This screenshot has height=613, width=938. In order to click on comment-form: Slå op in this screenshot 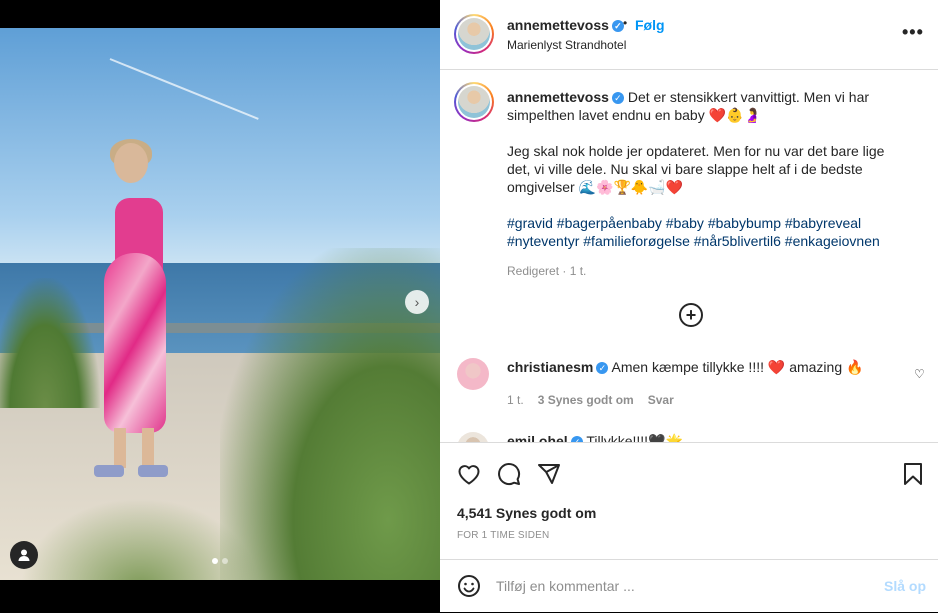, I will do `click(689, 586)`.